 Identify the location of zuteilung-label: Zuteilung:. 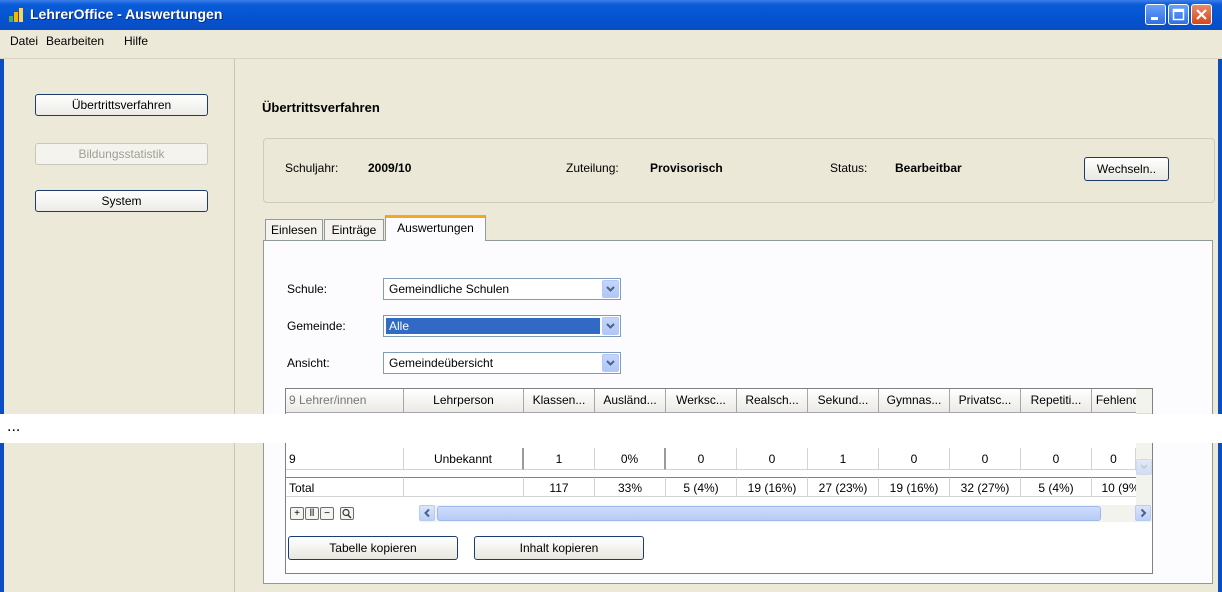
(592, 168).